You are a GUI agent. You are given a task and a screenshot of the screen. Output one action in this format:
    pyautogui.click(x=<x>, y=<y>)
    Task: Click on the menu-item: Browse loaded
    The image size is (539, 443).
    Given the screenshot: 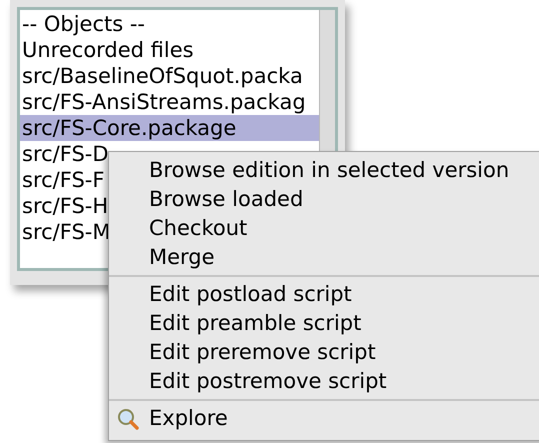 What is the action you would take?
    pyautogui.click(x=226, y=200)
    